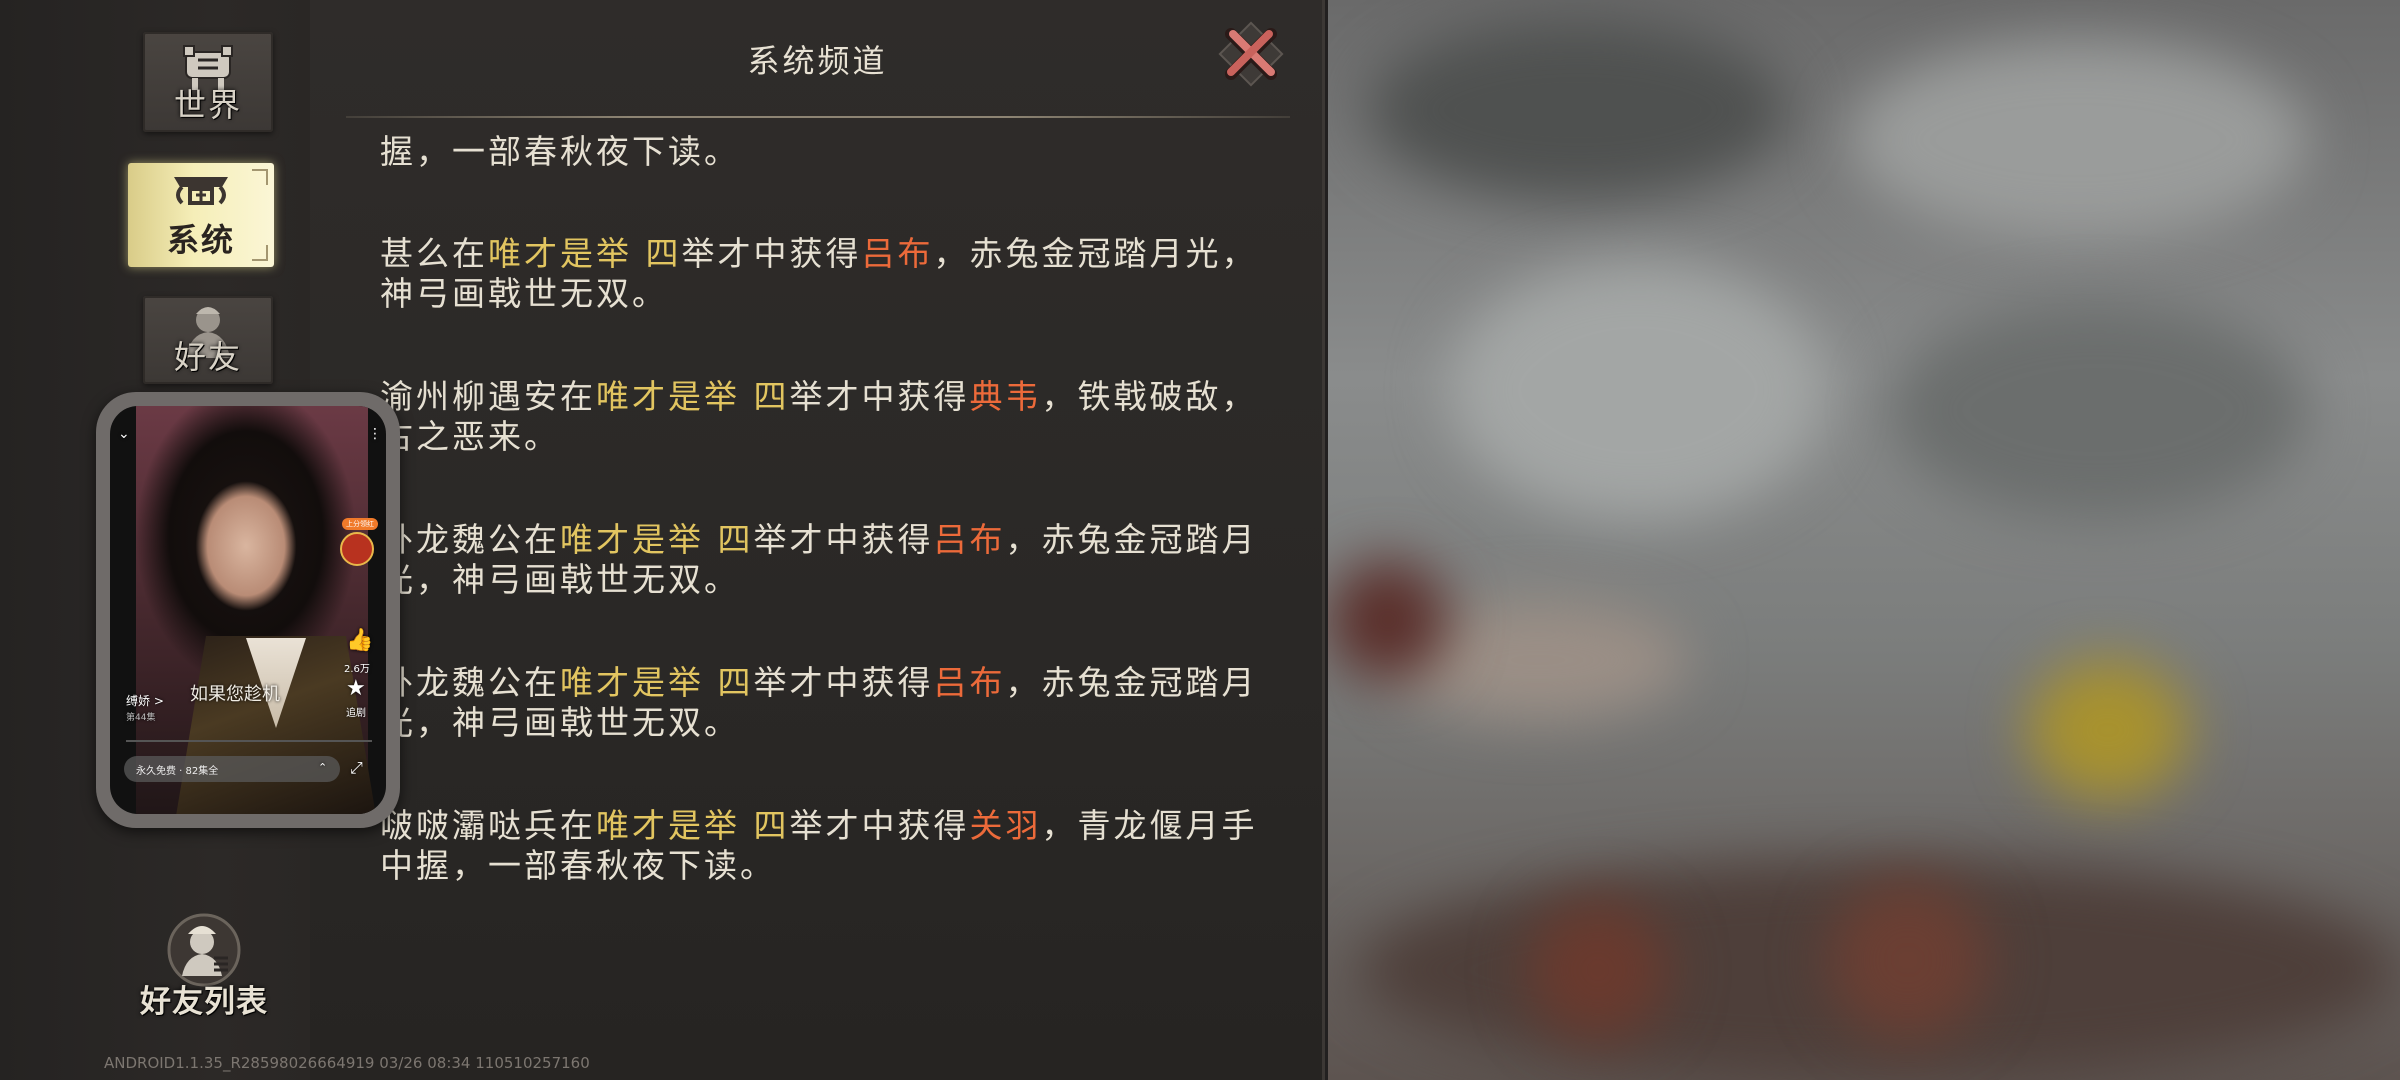 The height and width of the screenshot is (1080, 2400). I want to click on expand-up-icon: ⌃, so click(323, 767).